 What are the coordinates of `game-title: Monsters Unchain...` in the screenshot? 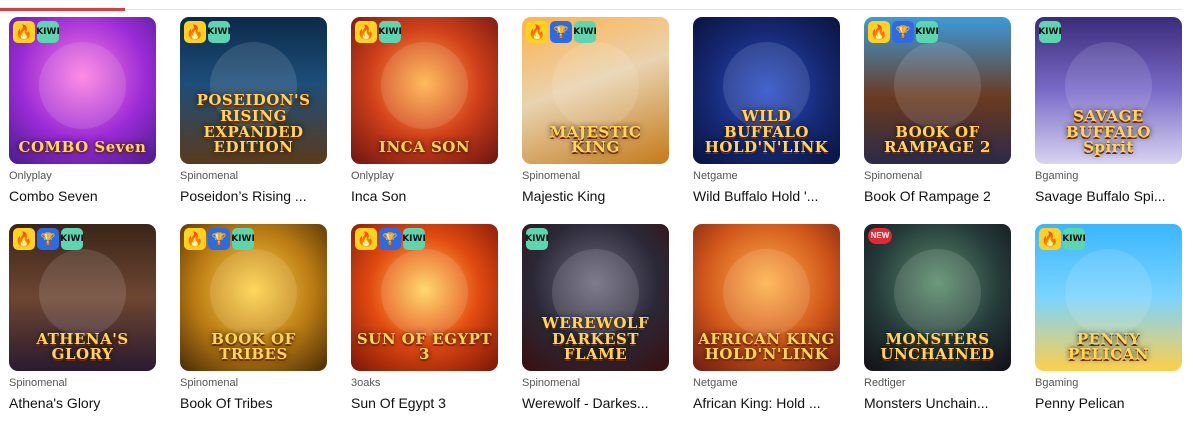 It's located at (937, 403).